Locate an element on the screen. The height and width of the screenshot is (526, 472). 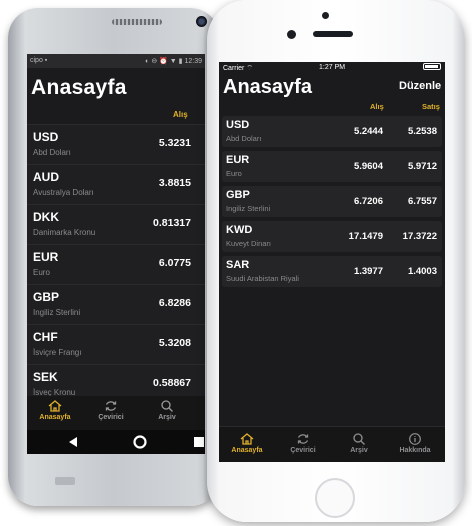
android-buy-column-header: Alış is located at coordinates (180, 114).